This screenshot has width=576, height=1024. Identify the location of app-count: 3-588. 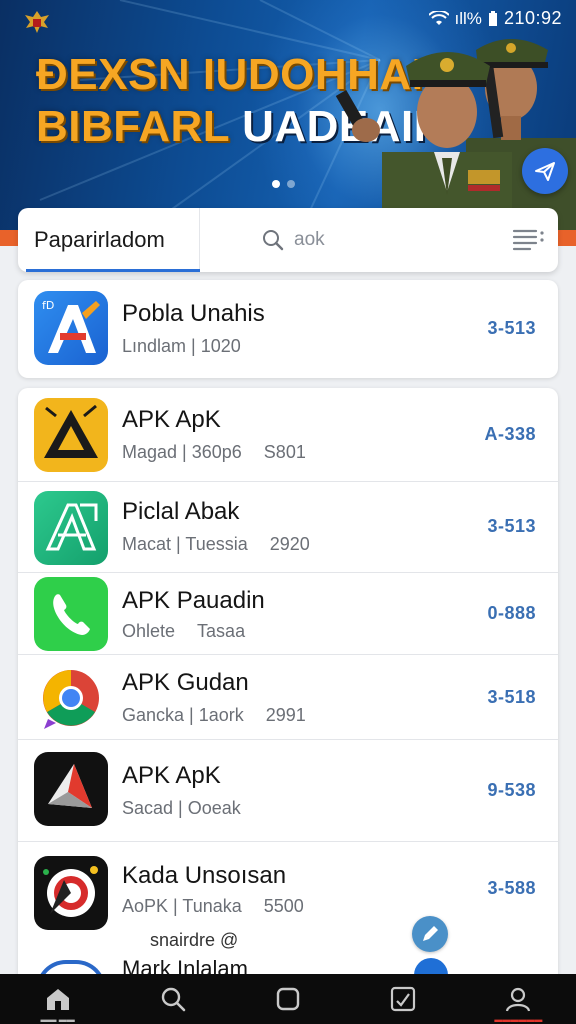
(511, 888).